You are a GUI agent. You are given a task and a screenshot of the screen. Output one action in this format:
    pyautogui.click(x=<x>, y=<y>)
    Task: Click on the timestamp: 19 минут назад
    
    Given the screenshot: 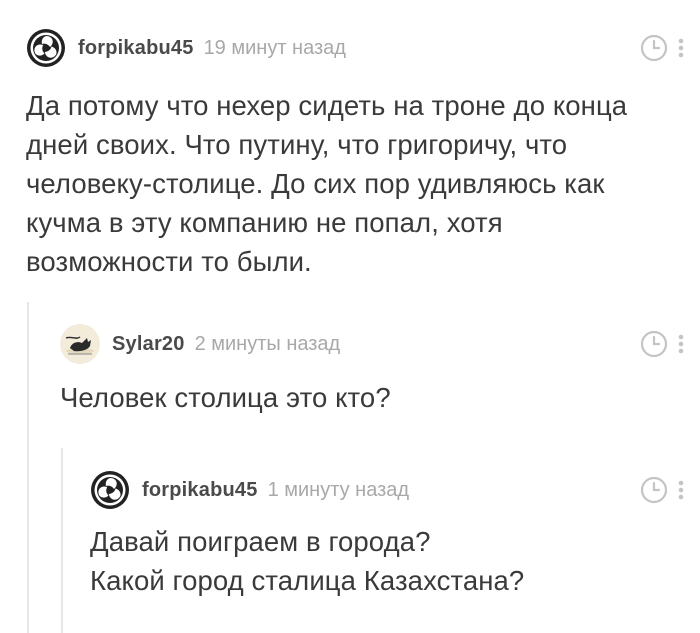 What is the action you would take?
    pyautogui.click(x=275, y=48)
    